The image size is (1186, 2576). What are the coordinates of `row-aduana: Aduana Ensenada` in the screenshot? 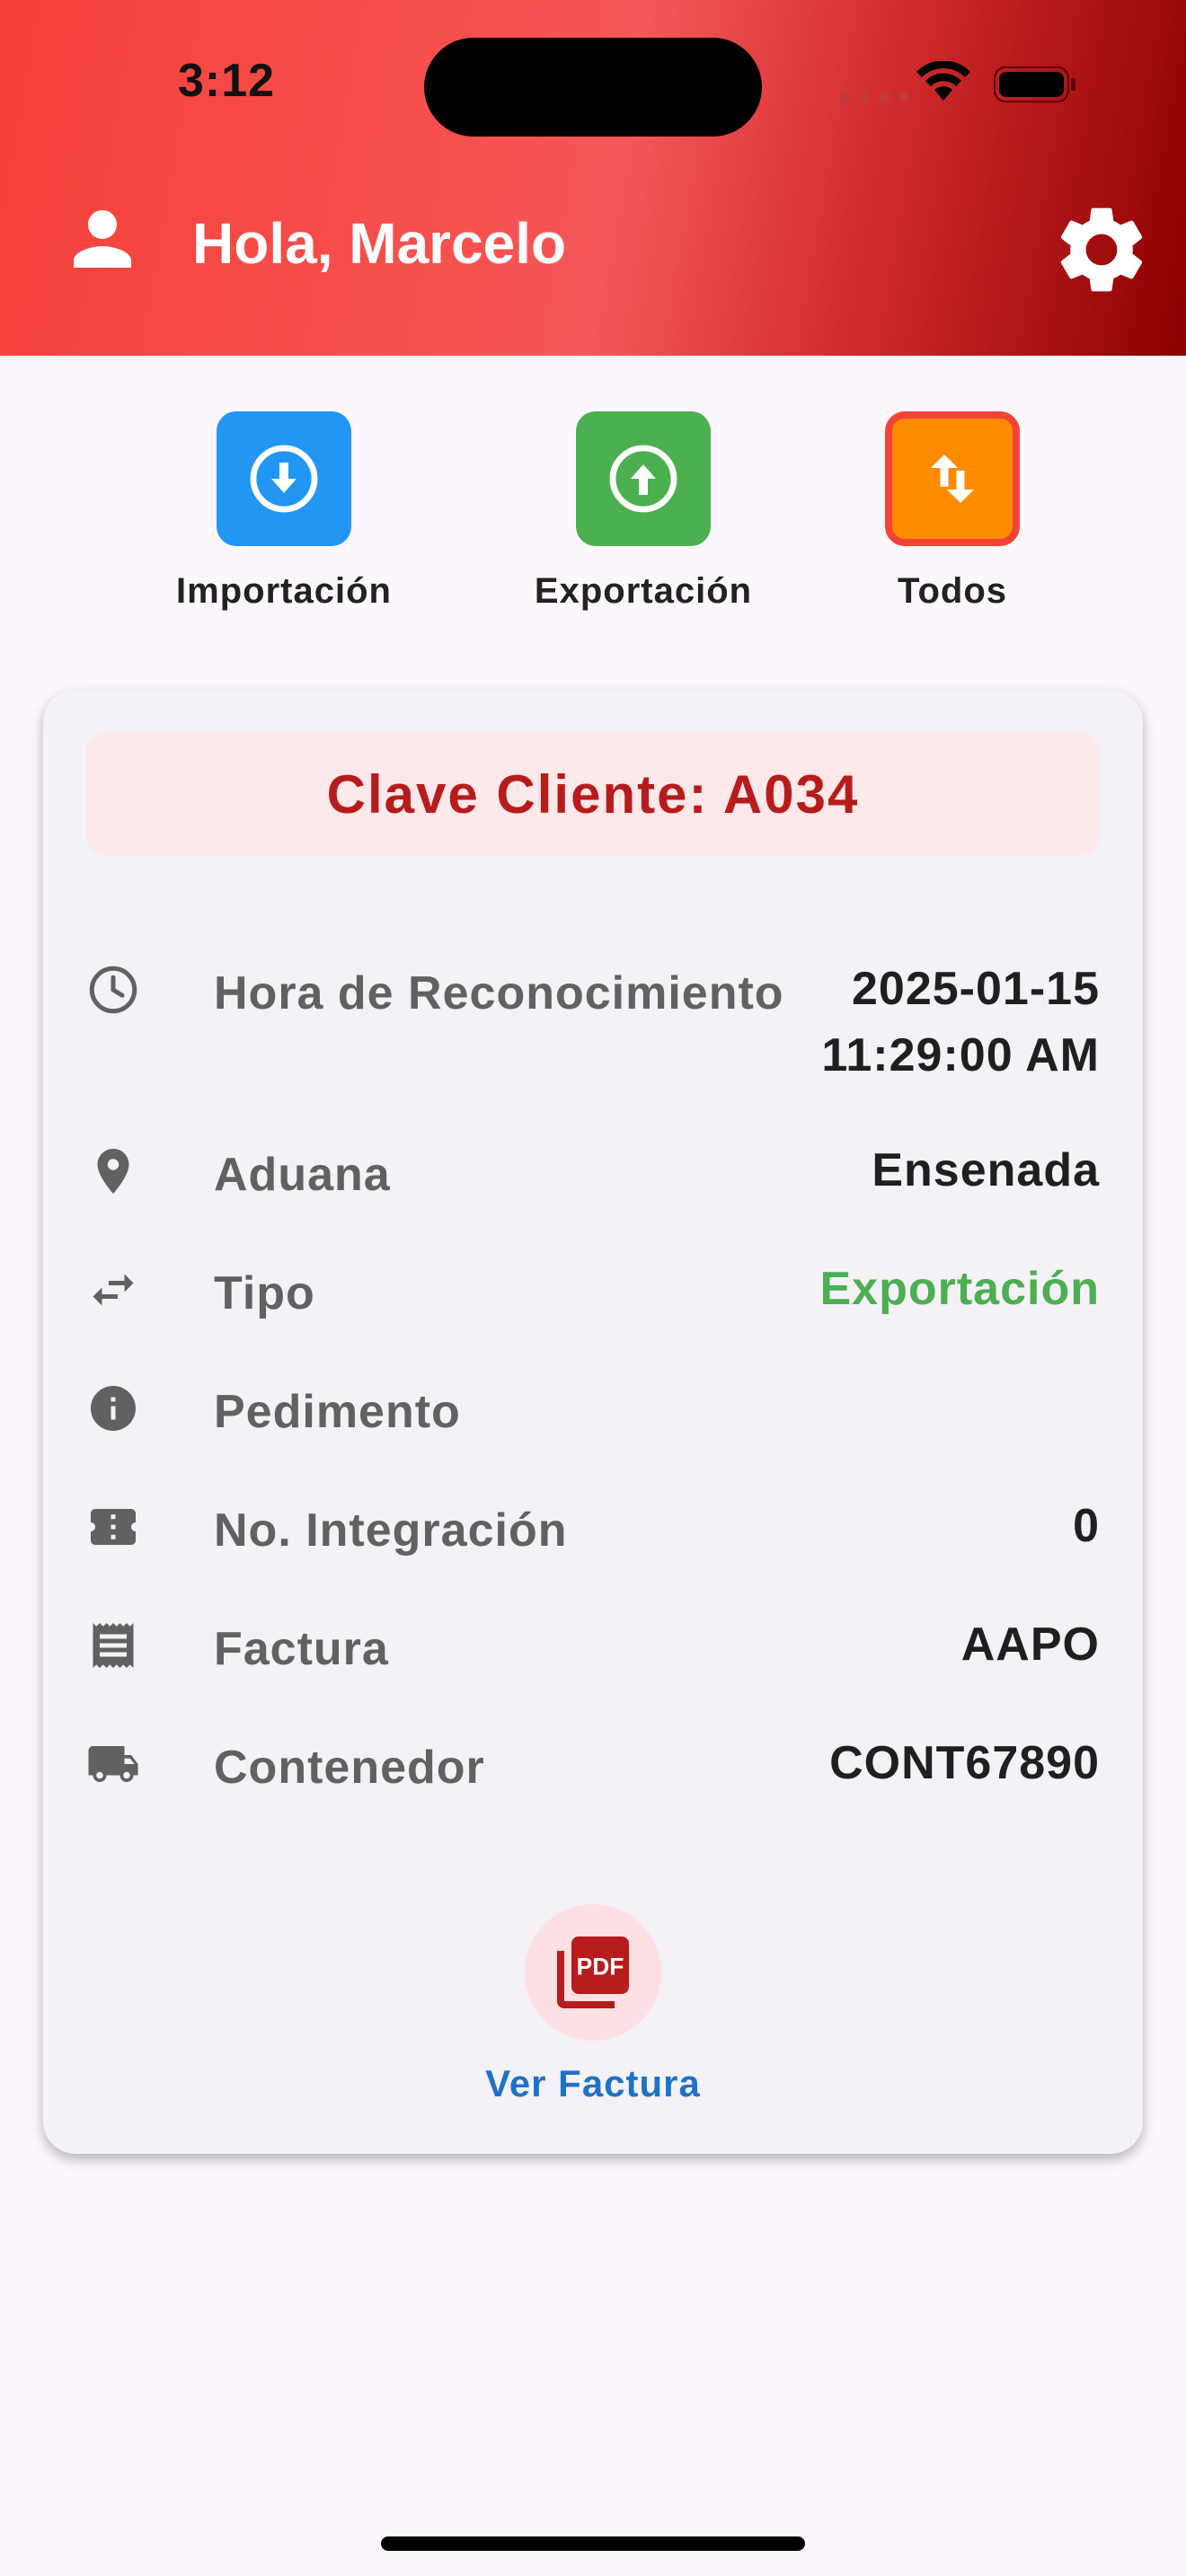 It's located at (593, 1173).